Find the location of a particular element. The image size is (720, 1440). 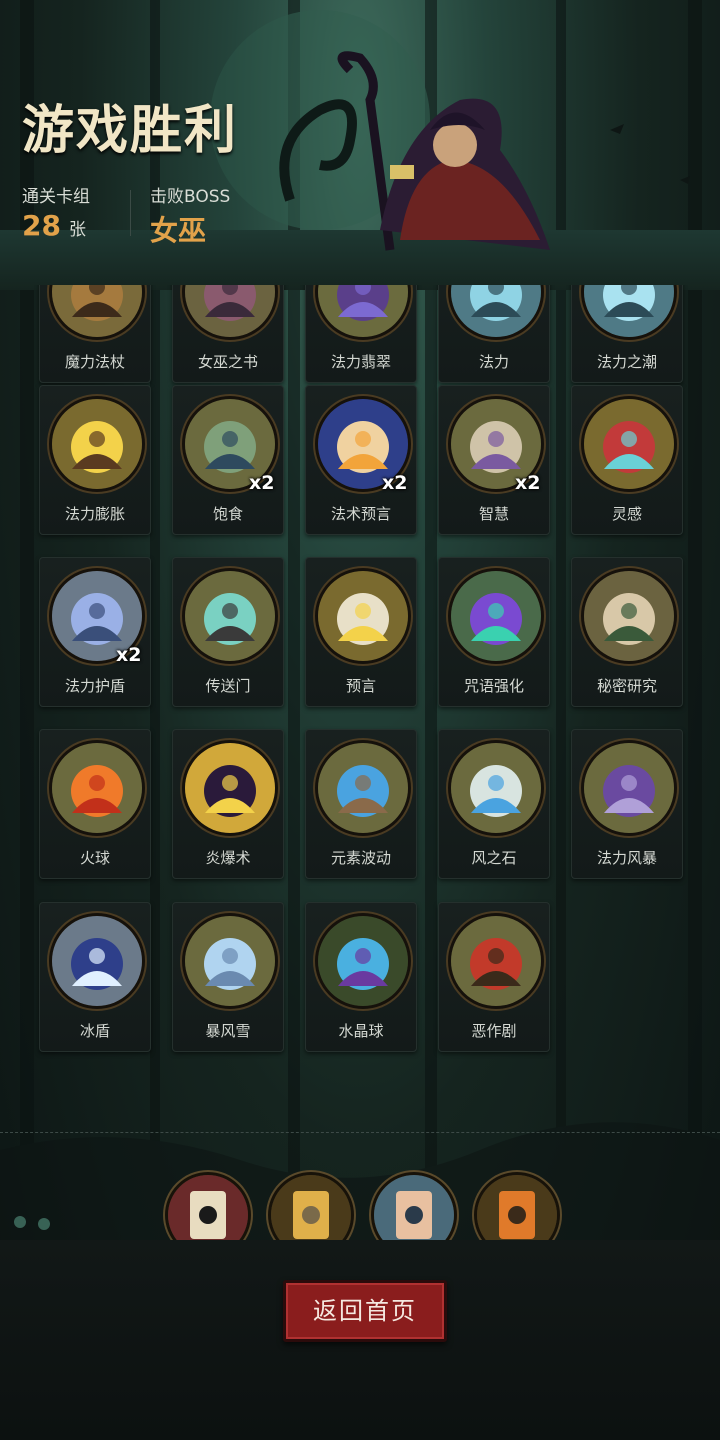

deck-card: 秘密研究 is located at coordinates (627, 632).